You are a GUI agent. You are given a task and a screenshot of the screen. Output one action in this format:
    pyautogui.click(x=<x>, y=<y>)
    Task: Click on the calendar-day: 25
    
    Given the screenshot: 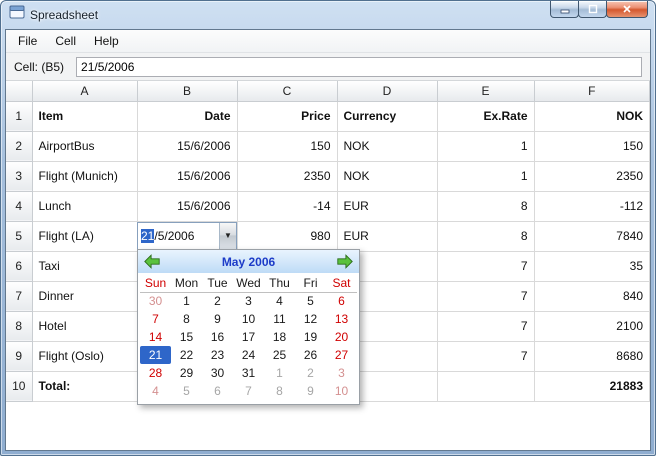 What is the action you would take?
    pyautogui.click(x=279, y=355)
    